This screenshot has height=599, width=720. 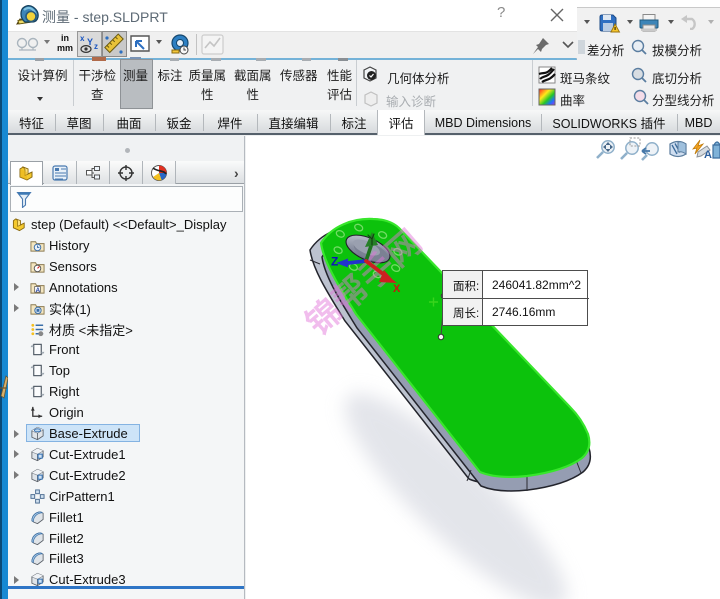 I want to click on svg-text: z, so click(x=96, y=46).